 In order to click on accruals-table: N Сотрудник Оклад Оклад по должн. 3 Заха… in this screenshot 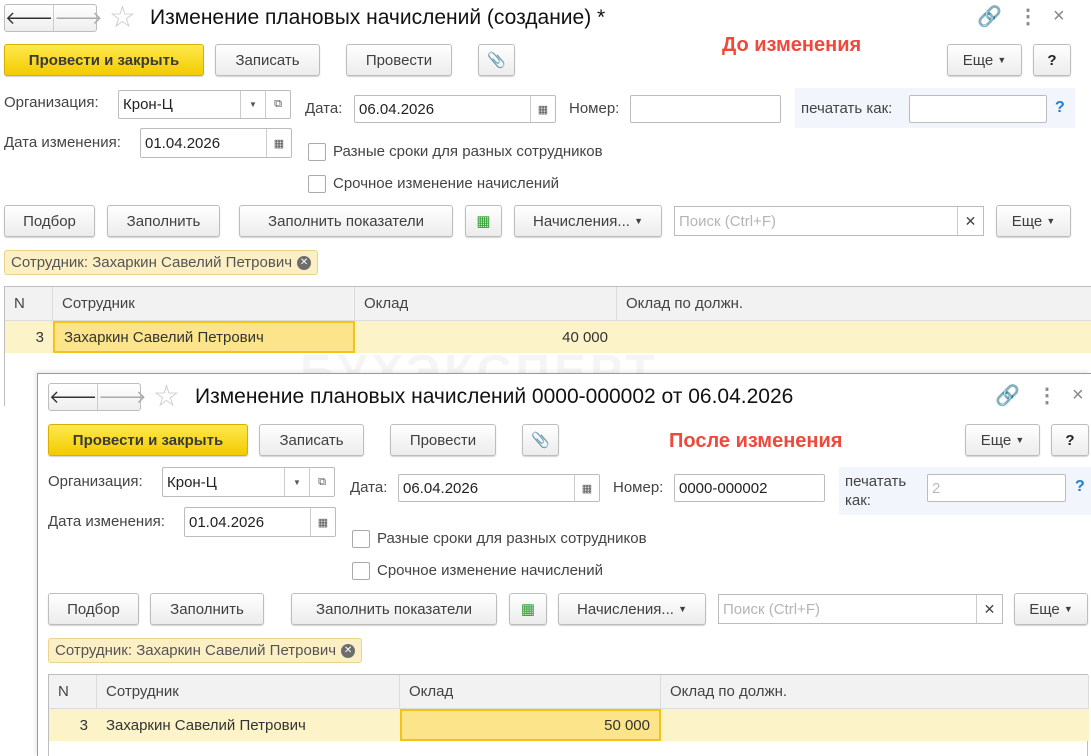, I will do `click(568, 715)`.